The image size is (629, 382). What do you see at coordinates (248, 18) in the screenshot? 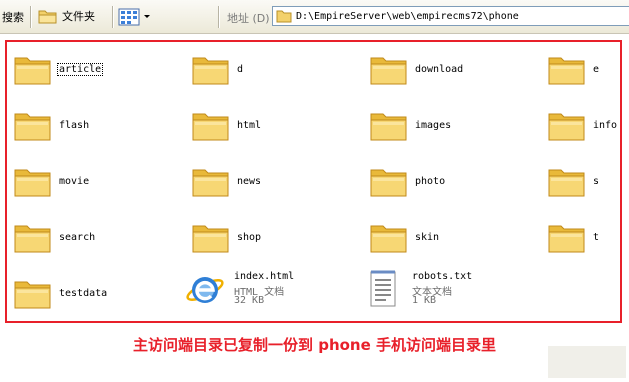
I see `address-label: 地址 (D)` at bounding box center [248, 18].